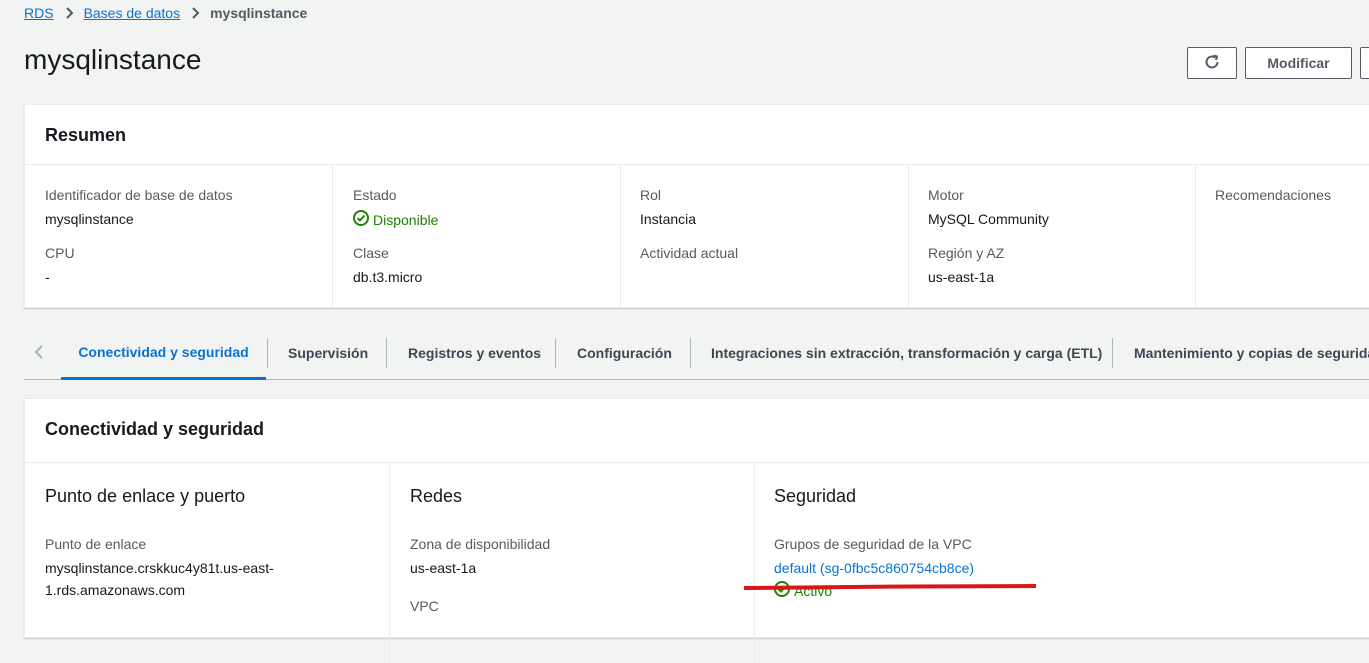  What do you see at coordinates (259, 13) in the screenshot?
I see `breadcrumb-current: mysqlinstance` at bounding box center [259, 13].